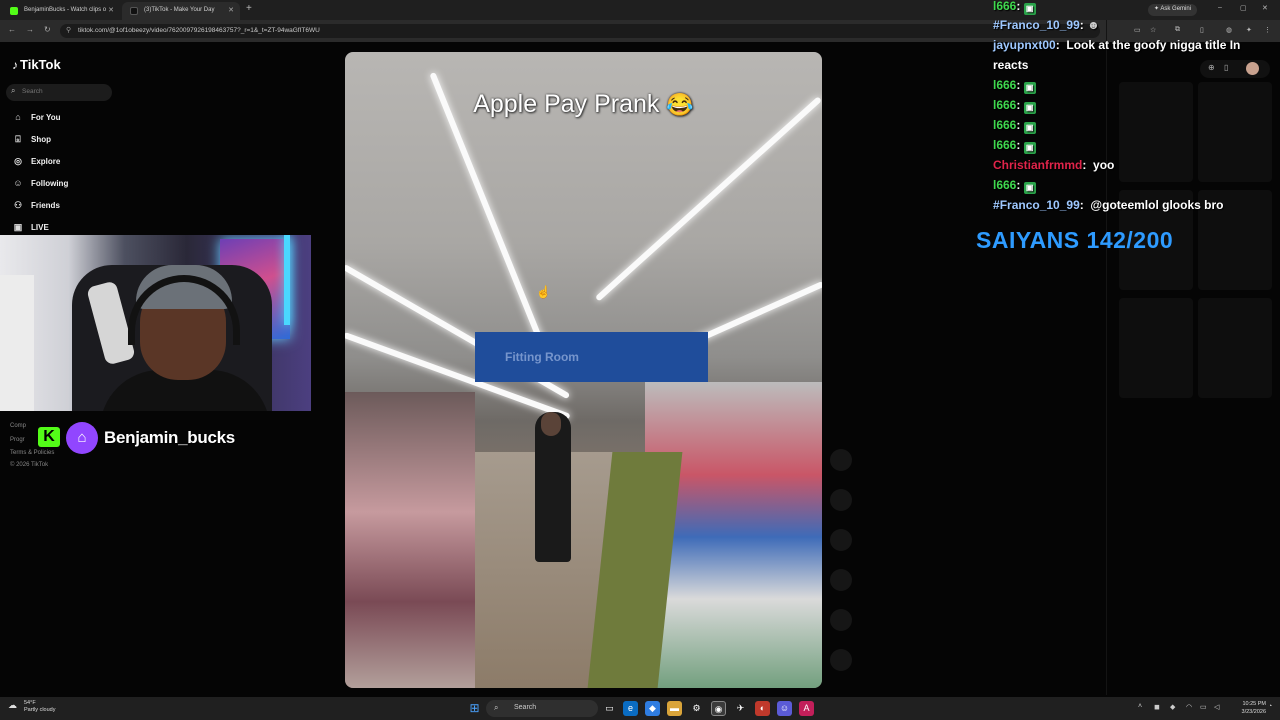  What do you see at coordinates (68, 30) in the screenshot?
I see `site-info-icon: ⚲` at bounding box center [68, 30].